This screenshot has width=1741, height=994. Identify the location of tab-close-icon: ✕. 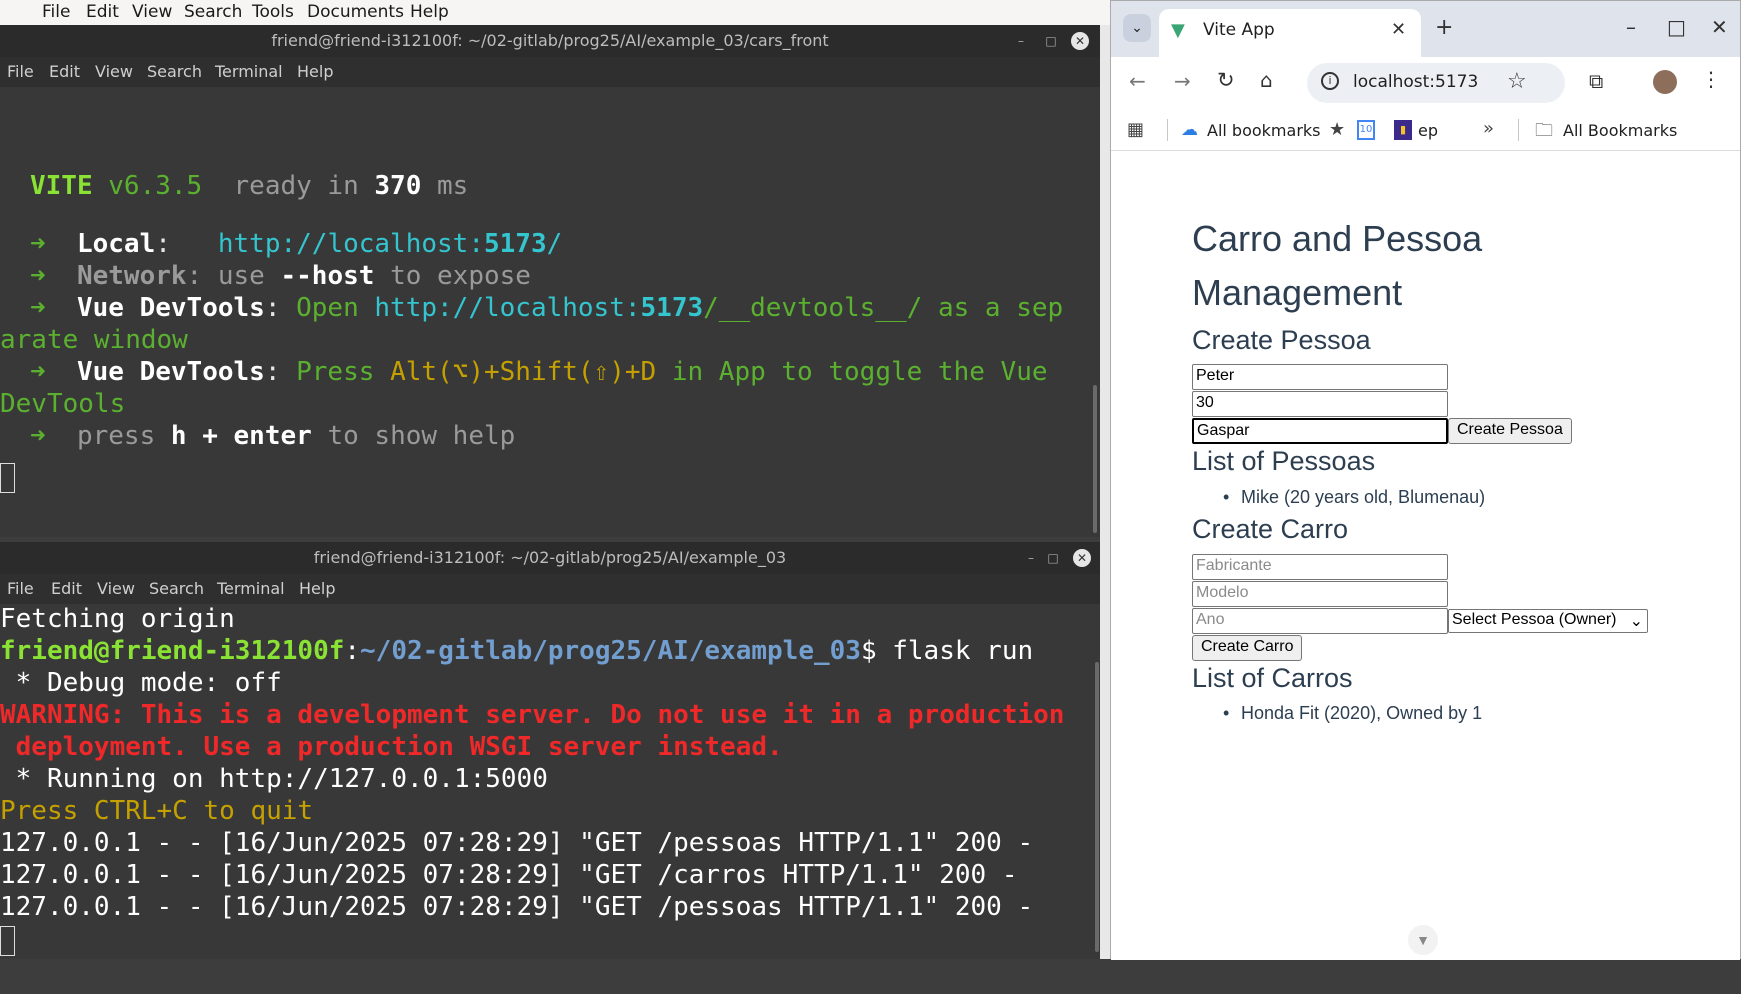
(1398, 29).